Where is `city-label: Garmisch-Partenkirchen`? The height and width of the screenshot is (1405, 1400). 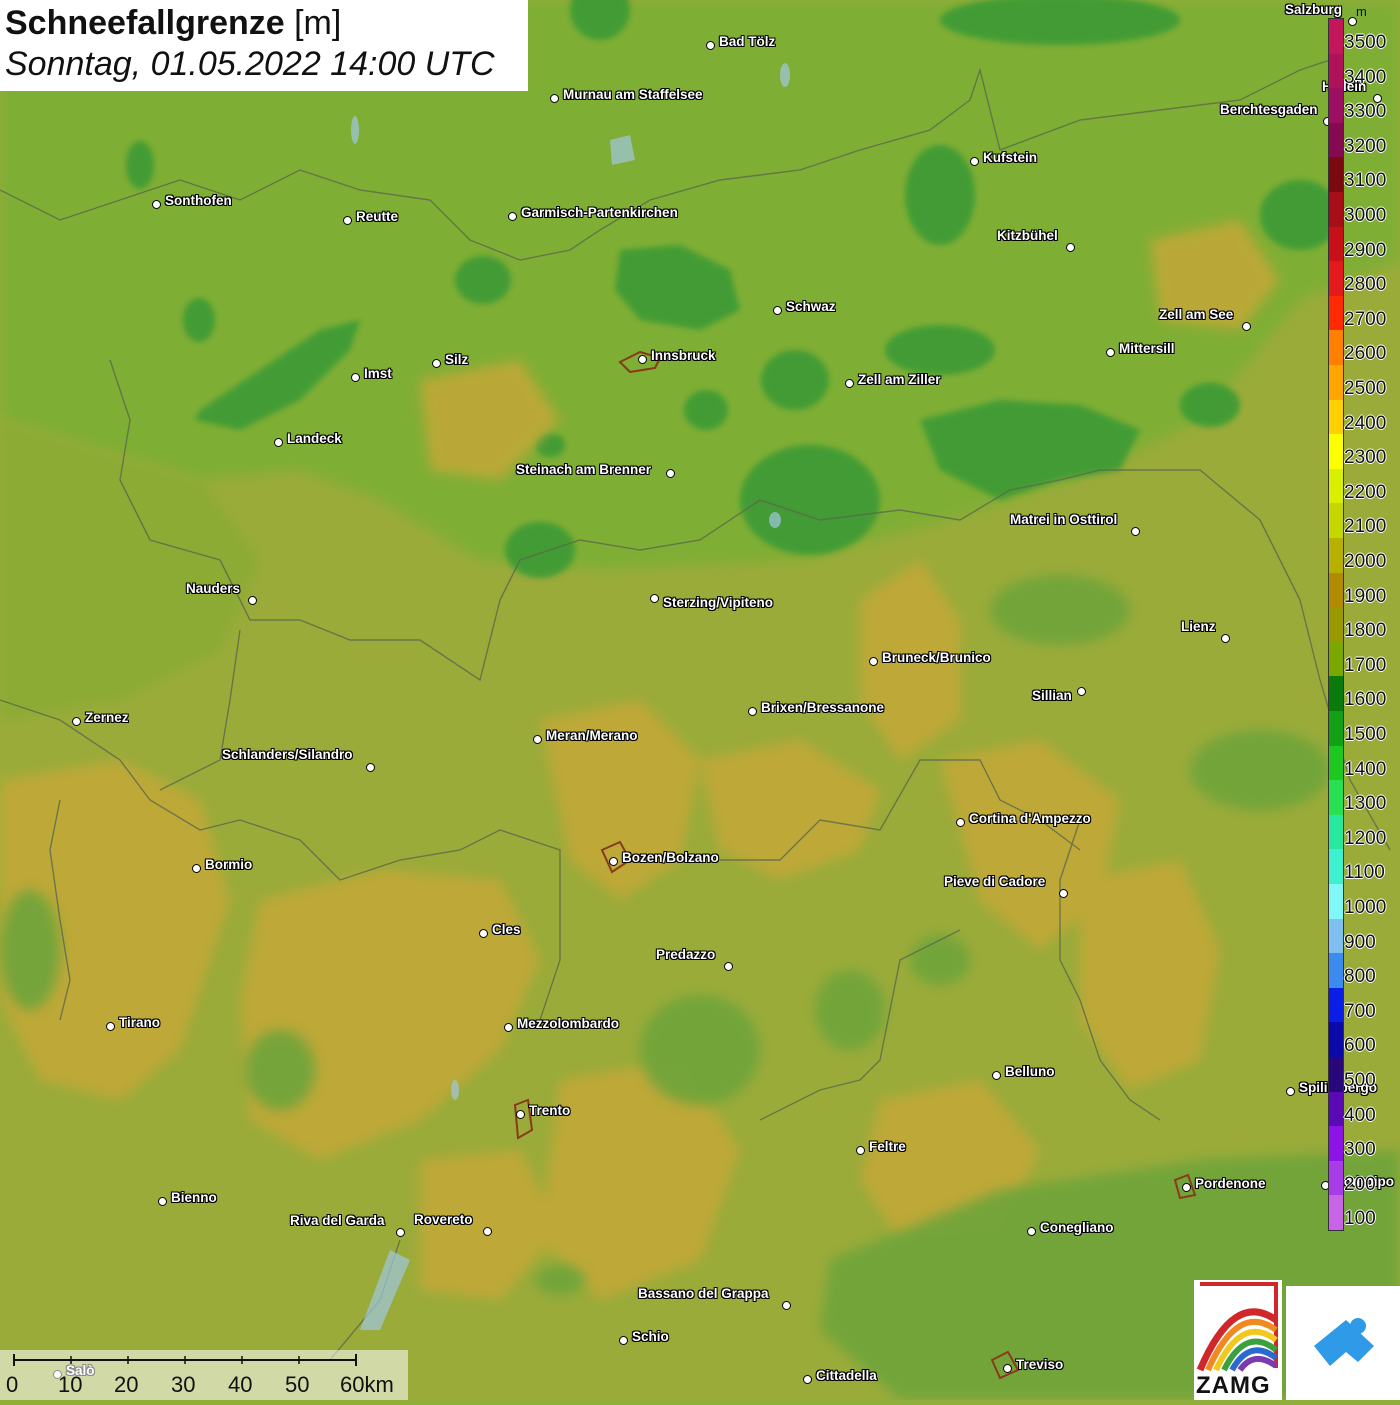
city-label: Garmisch-Partenkirchen is located at coordinates (599, 212).